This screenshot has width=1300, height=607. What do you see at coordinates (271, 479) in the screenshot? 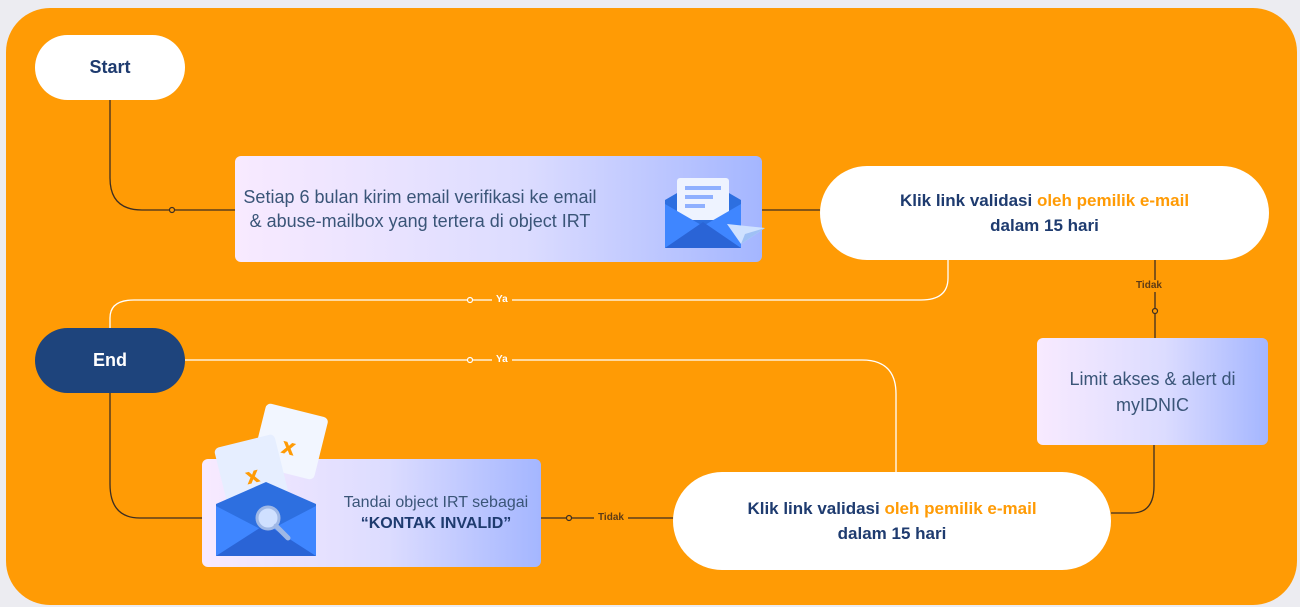
I see `invalid-contact-icon: x x` at bounding box center [271, 479].